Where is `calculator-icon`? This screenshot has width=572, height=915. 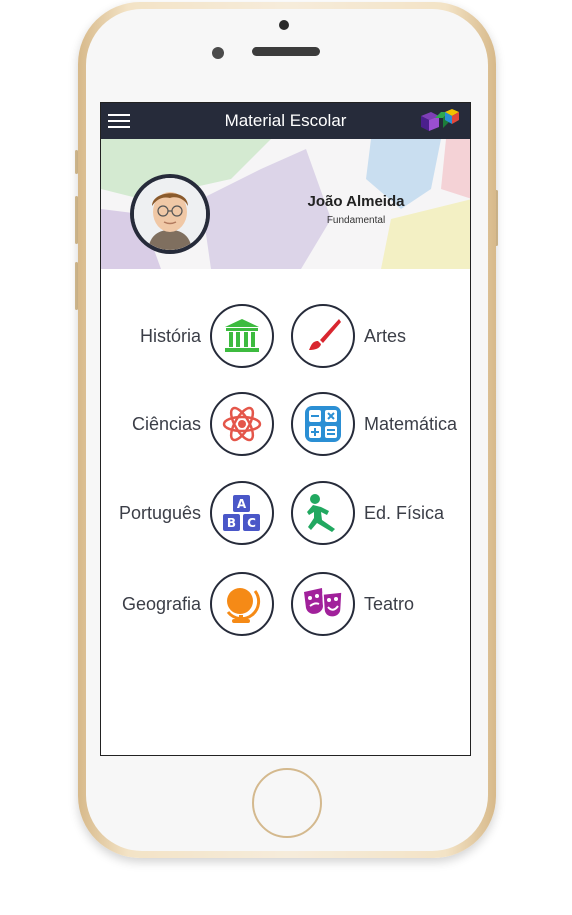 calculator-icon is located at coordinates (323, 424).